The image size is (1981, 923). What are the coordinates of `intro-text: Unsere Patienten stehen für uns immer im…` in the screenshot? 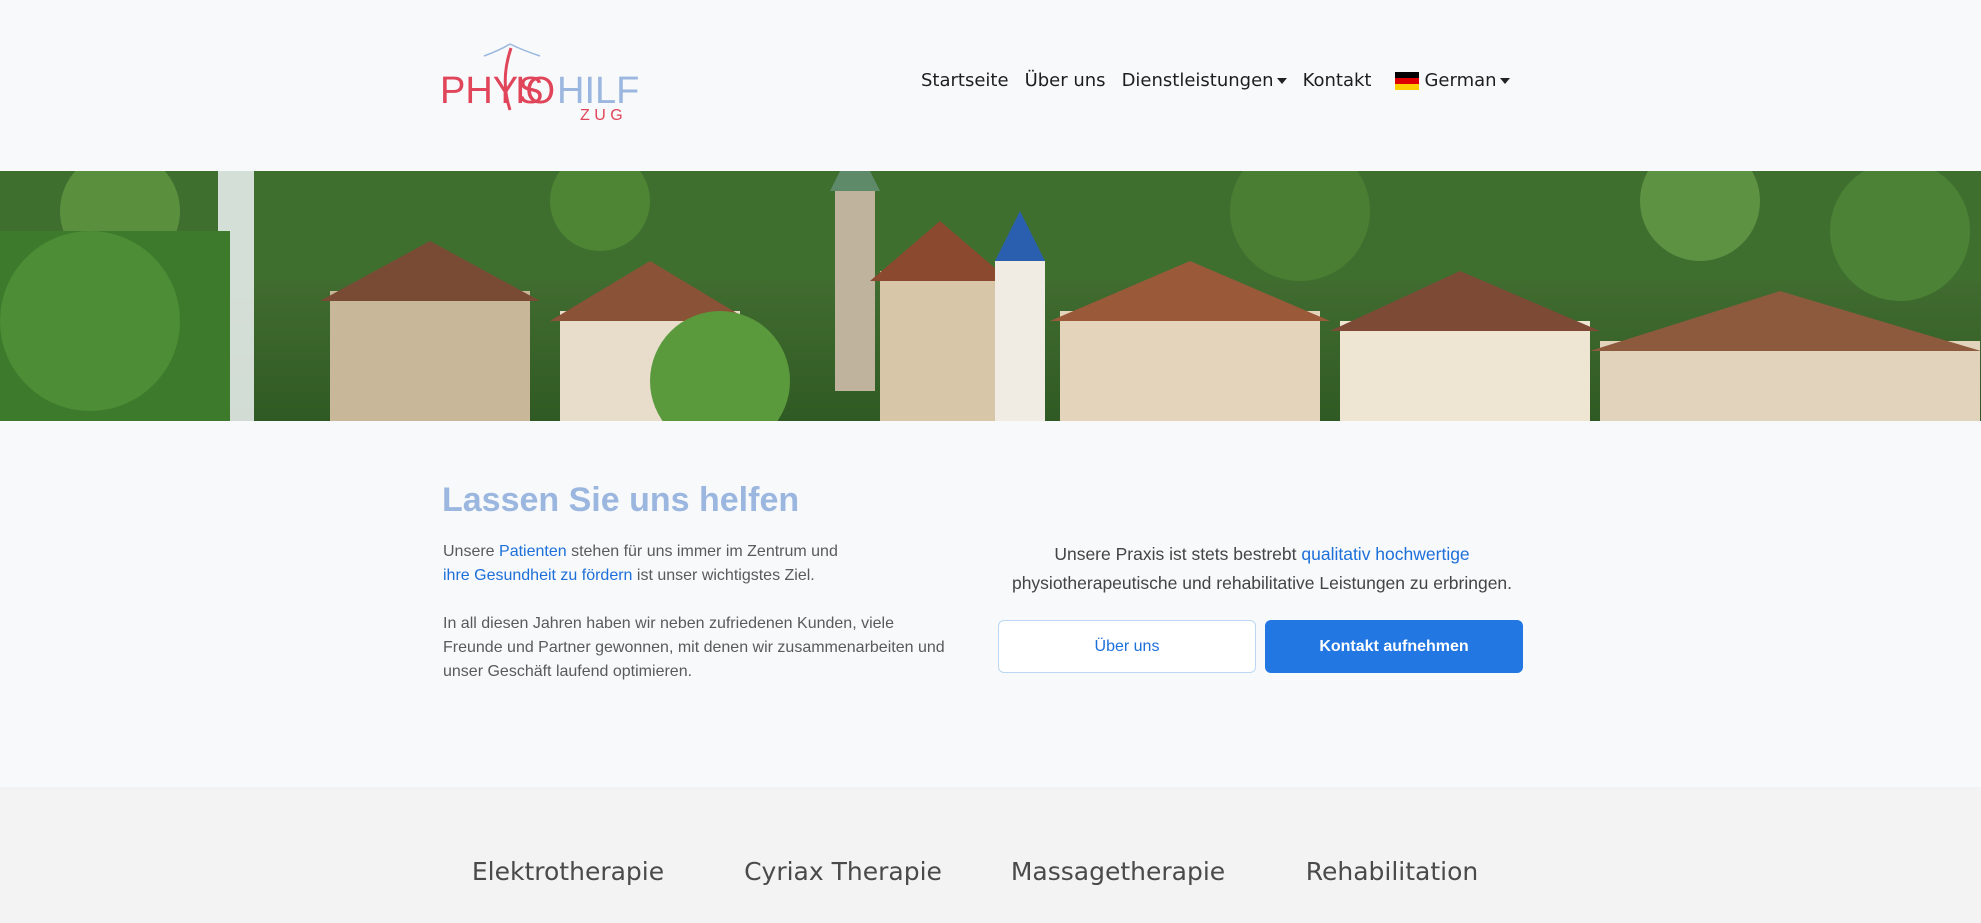 It's located at (698, 624).